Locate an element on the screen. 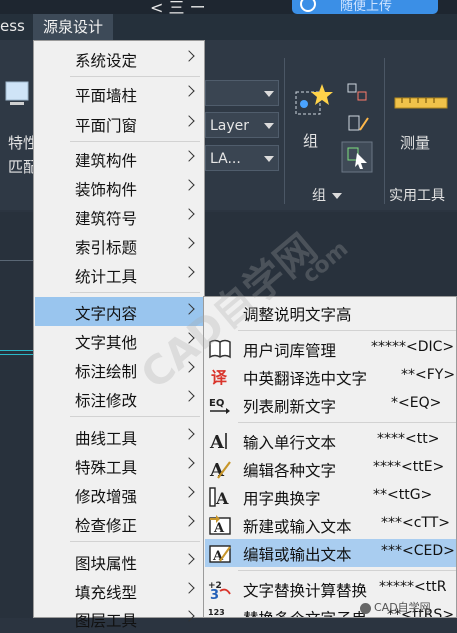  combo-top is located at coordinates (242, 93).